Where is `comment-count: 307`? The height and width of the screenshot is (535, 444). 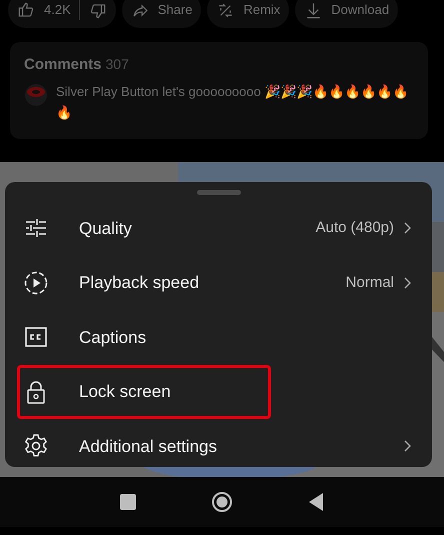
comment-count: 307 is located at coordinates (117, 64).